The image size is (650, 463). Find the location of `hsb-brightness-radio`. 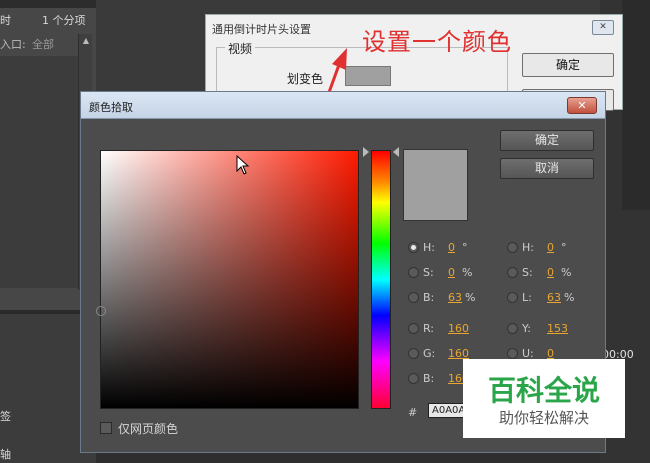

hsb-brightness-radio is located at coordinates (413, 297).